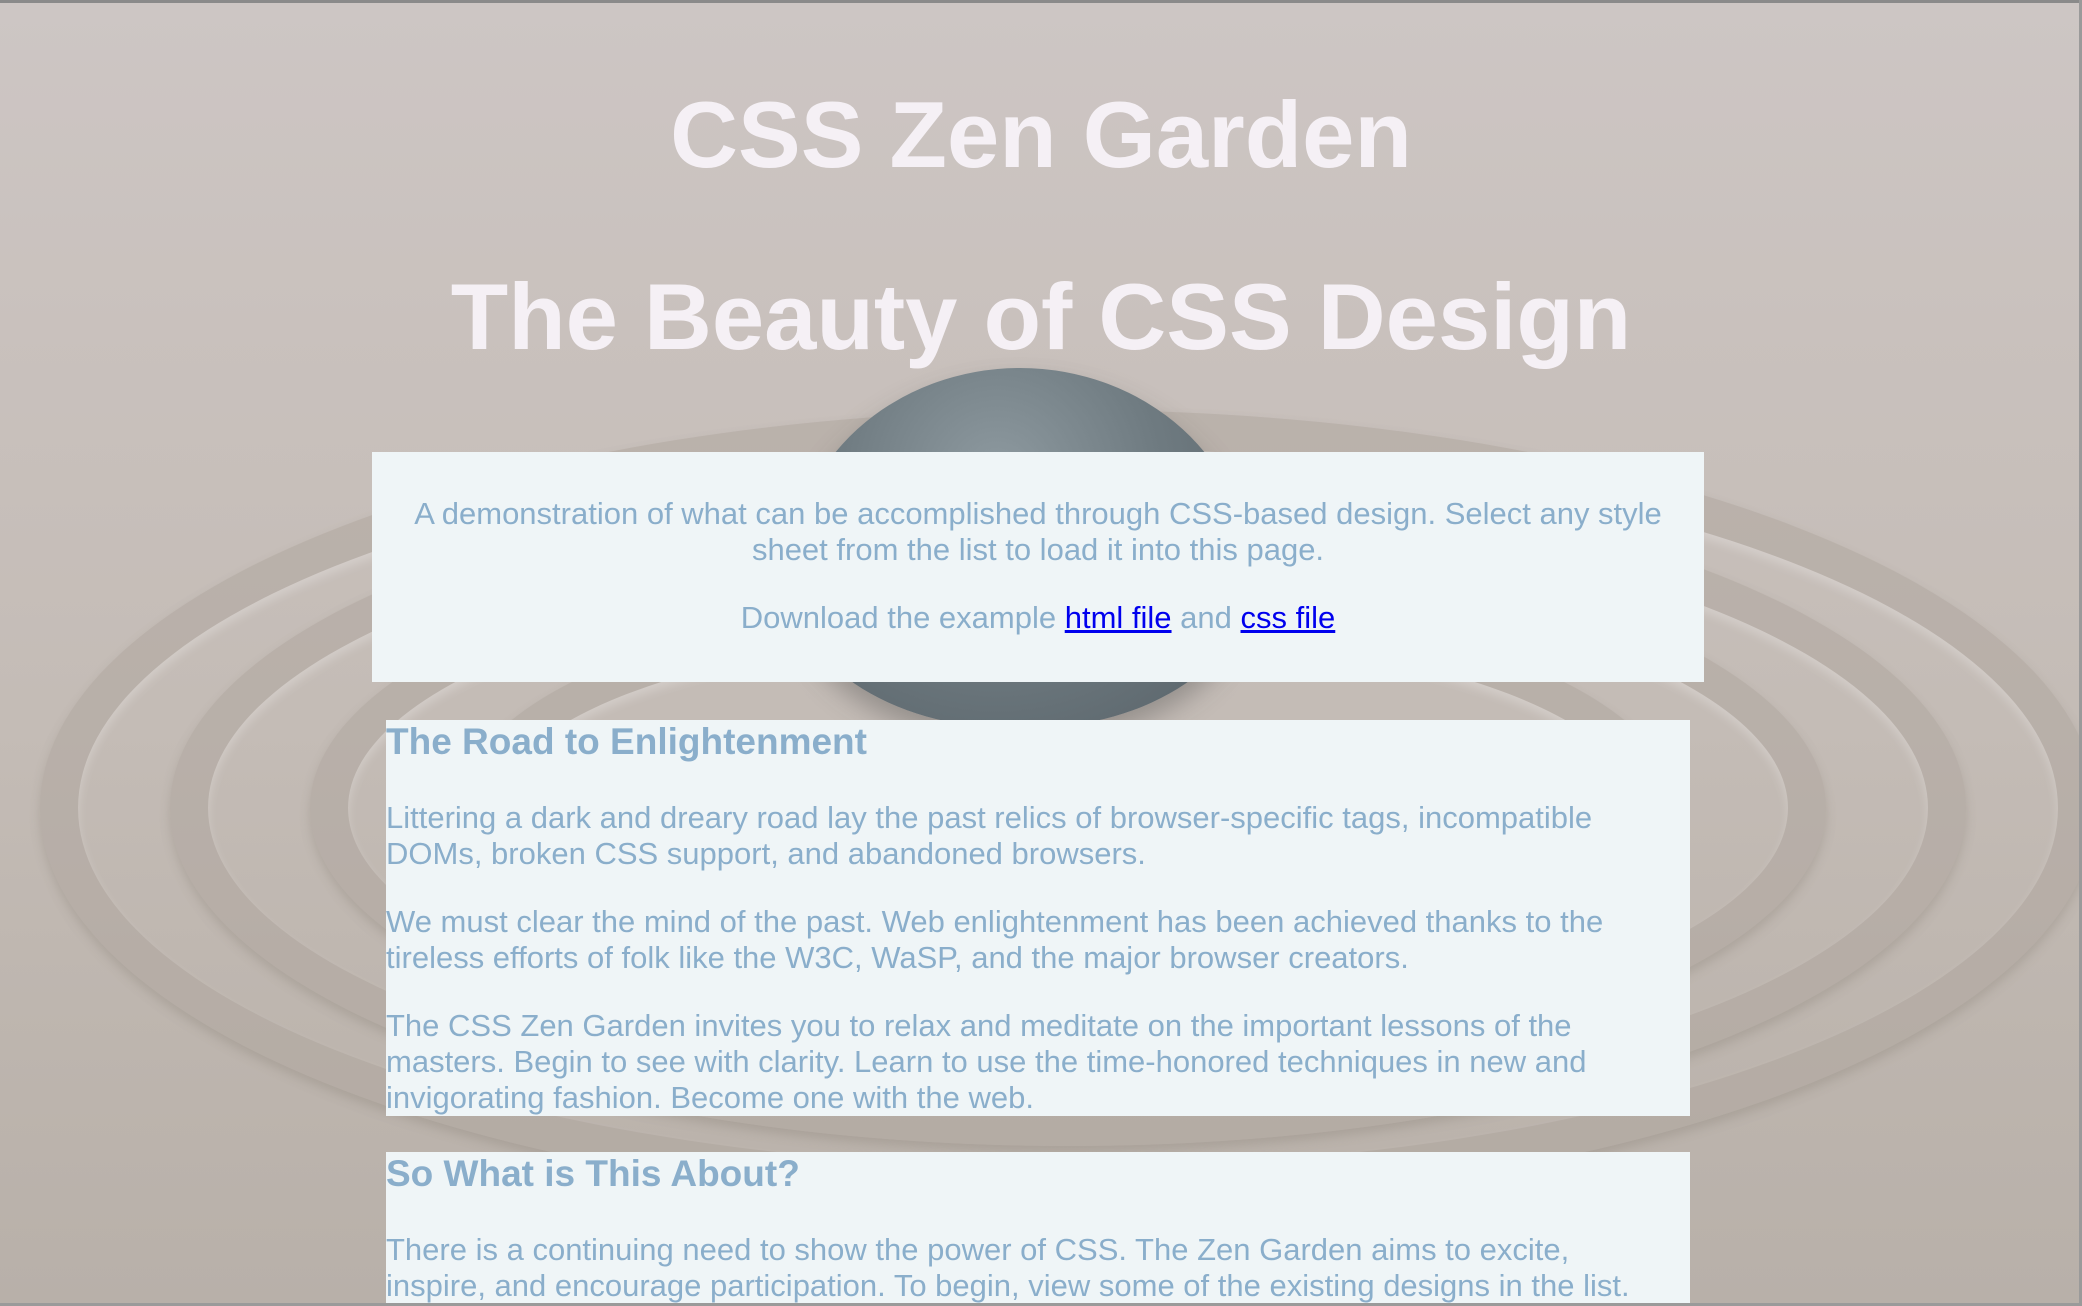  Describe the element at coordinates (1041, 316) in the screenshot. I see `page-subtitle: The Beauty of CSS Design` at that location.